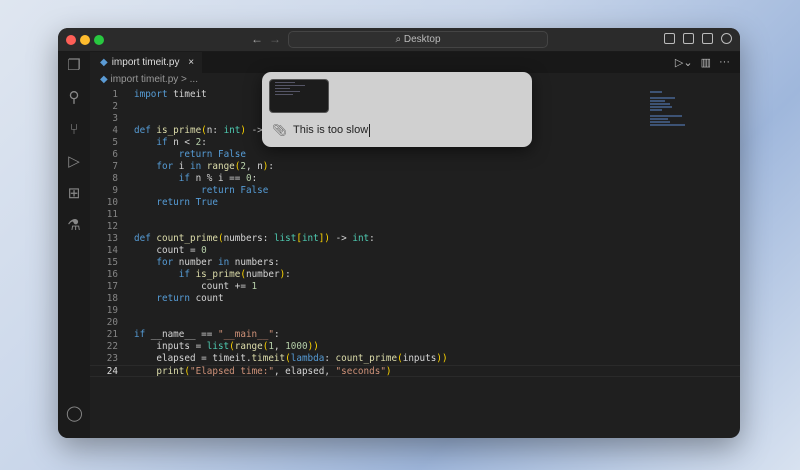  I want to click on code-token: list, so click(285, 238).